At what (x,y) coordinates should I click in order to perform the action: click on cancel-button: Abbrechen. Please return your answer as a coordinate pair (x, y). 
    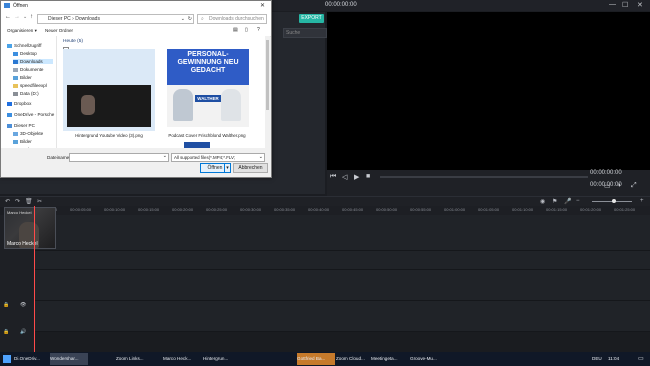
    Looking at the image, I should click on (250, 168).